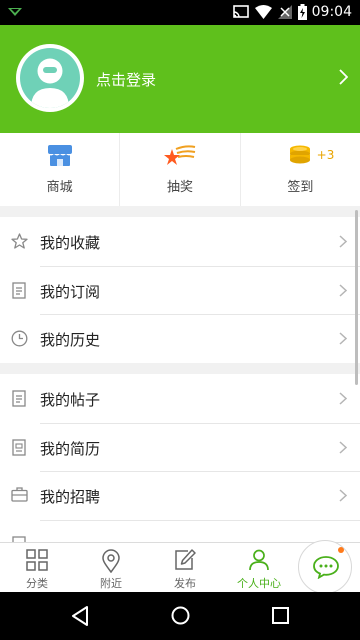 The height and width of the screenshot is (640, 360). What do you see at coordinates (325, 155) in the screenshot?
I see `checkin-points-badge: +3` at bounding box center [325, 155].